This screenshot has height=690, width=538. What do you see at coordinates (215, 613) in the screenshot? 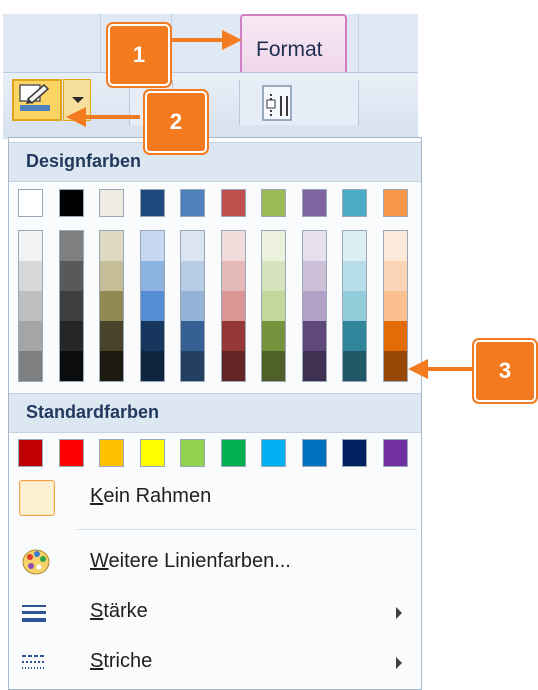
I see `menu-item-weight: Stärke` at bounding box center [215, 613].